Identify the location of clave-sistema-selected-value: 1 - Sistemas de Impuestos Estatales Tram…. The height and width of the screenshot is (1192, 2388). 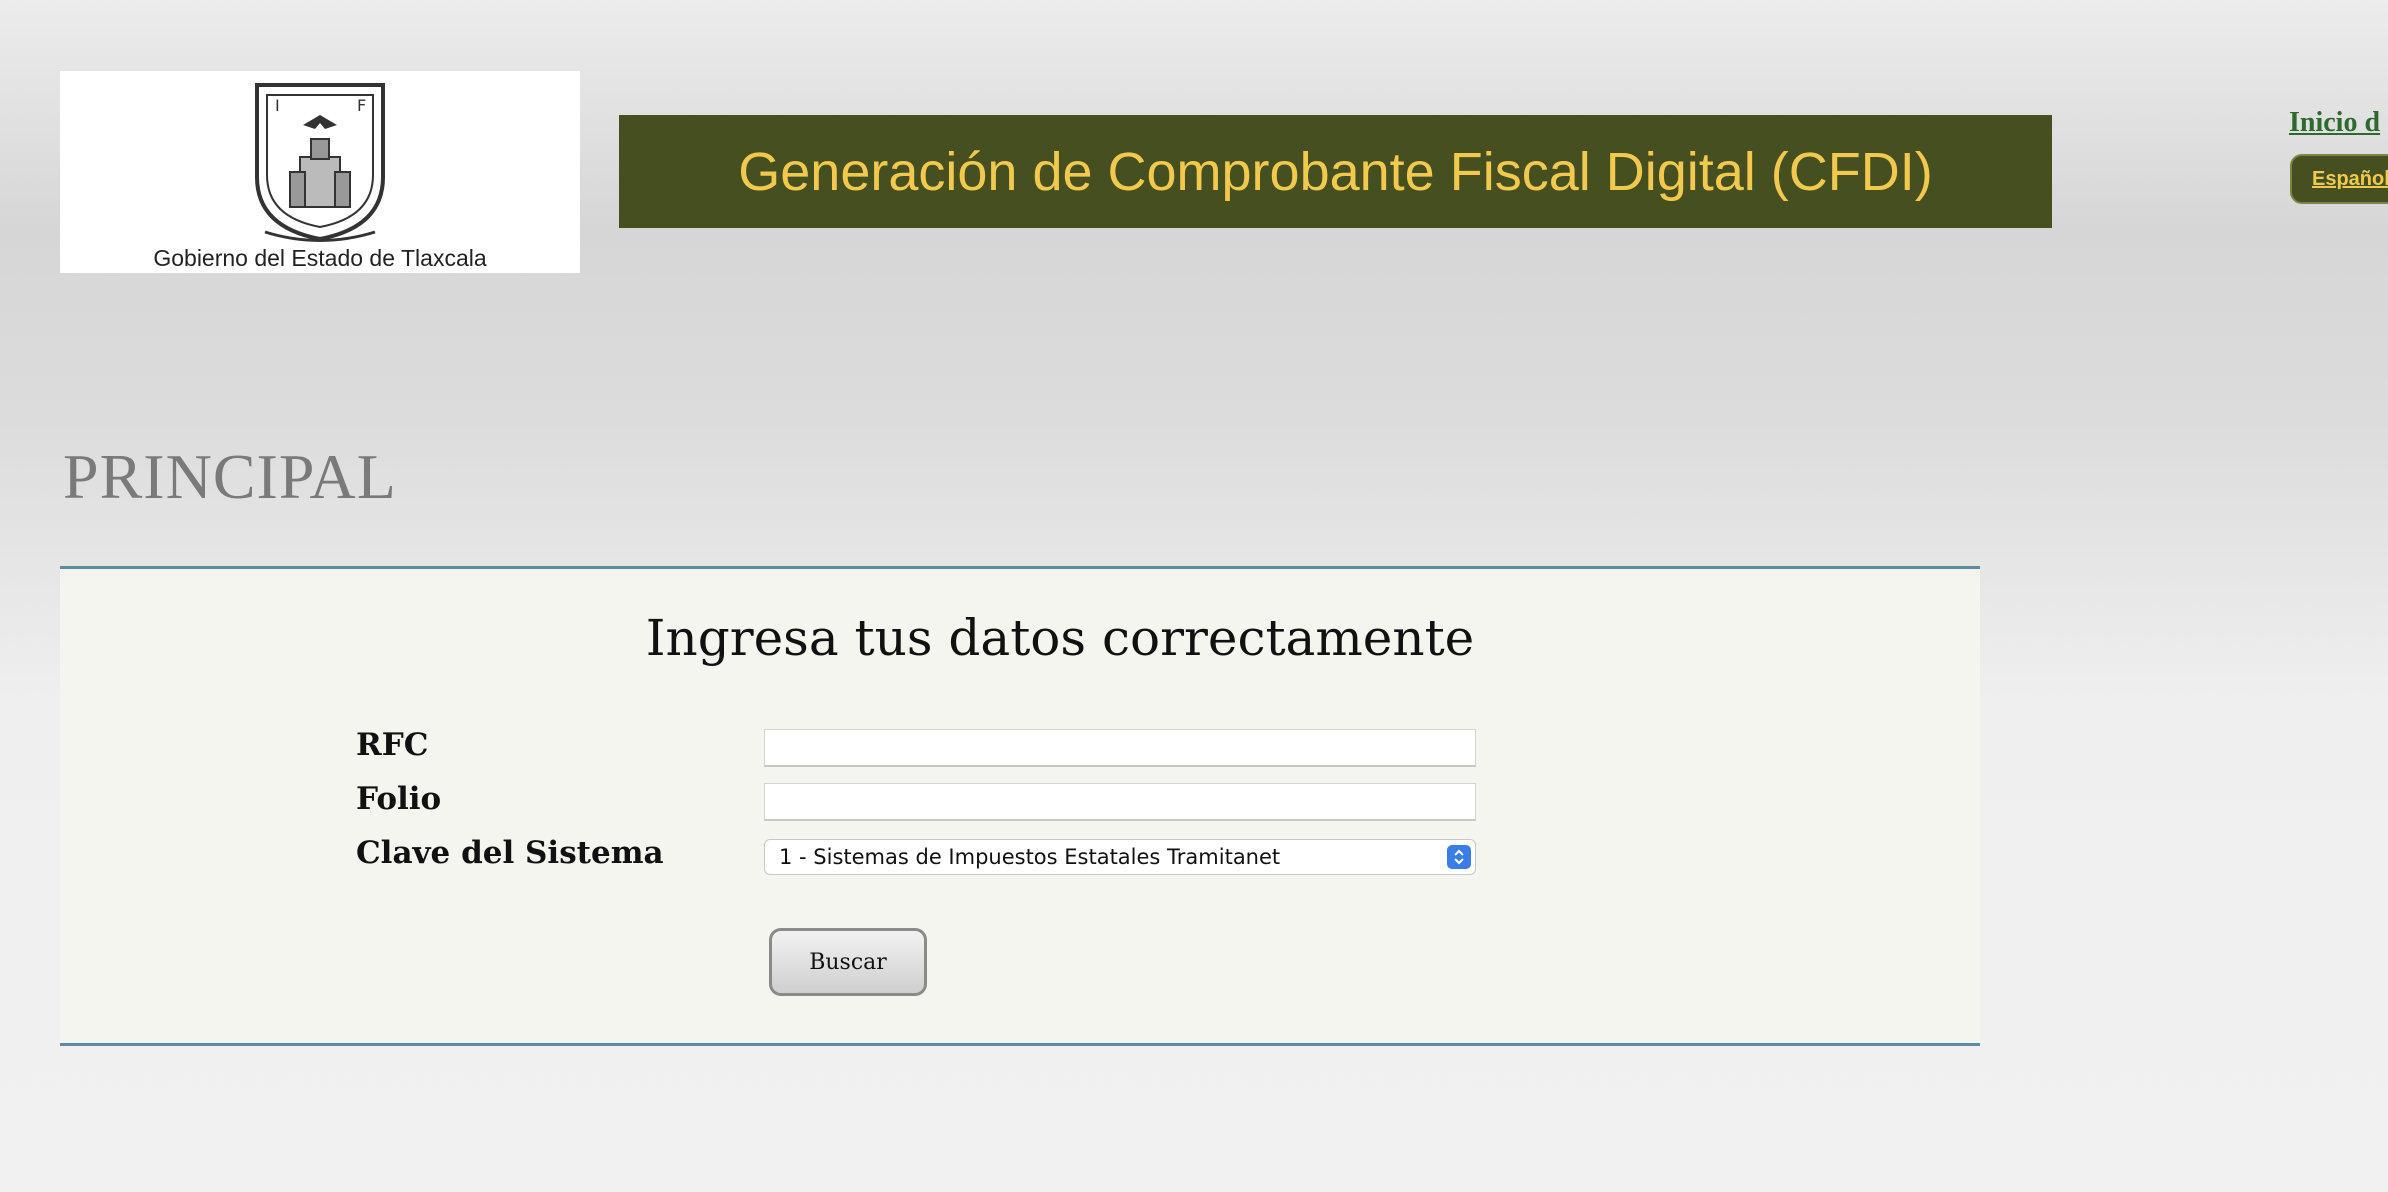
(1030, 857).